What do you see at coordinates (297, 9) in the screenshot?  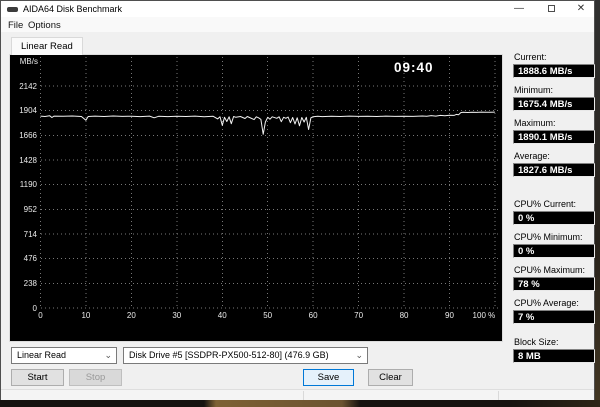 I see `title-bar: AIDA64 Disk Benchmark — ✕` at bounding box center [297, 9].